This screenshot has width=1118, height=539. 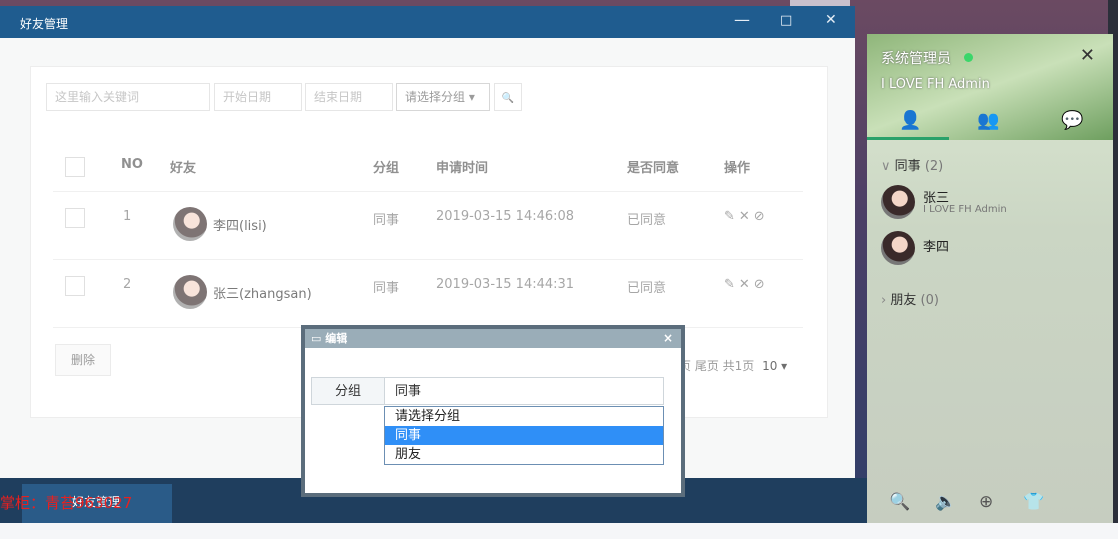 I want to click on chat-toolbar: 🔍 🔈 ⊕ 👕, so click(x=990, y=501).